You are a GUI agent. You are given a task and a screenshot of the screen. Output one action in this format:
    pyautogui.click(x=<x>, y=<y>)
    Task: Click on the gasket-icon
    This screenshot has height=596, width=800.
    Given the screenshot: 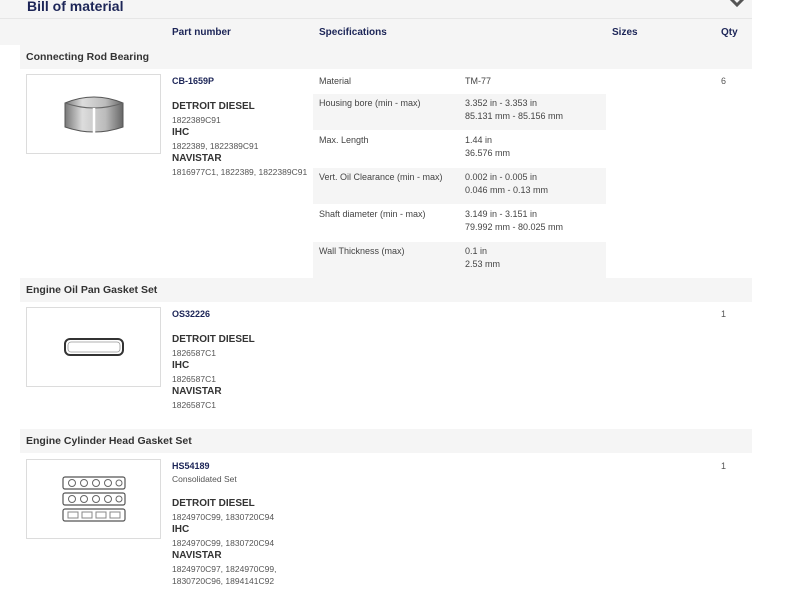 What is the action you would take?
    pyautogui.click(x=93, y=347)
    